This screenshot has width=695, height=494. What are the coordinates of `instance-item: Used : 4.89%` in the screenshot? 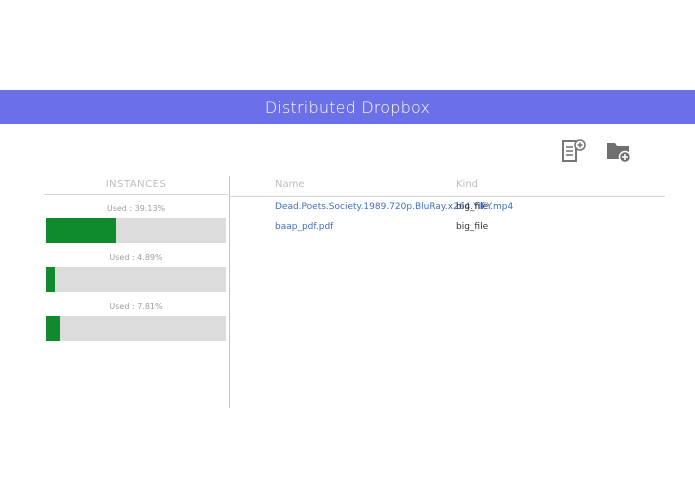 It's located at (136, 272).